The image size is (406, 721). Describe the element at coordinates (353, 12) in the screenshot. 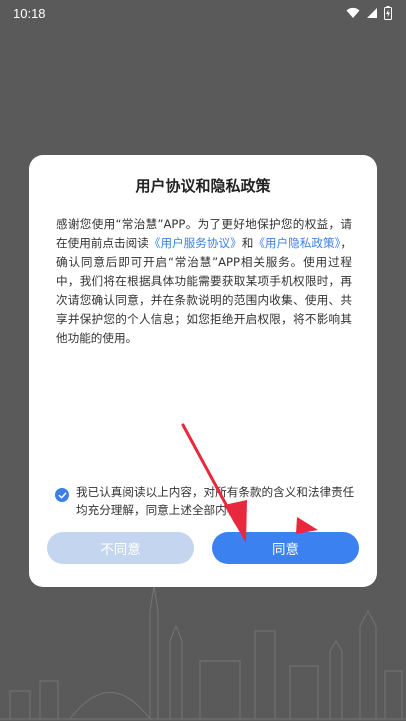

I see `wifi-icon` at that location.